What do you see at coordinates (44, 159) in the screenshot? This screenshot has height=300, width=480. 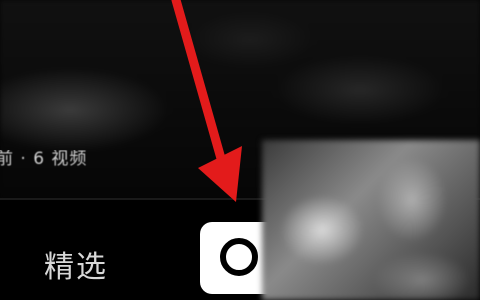 I see `caption-text: 前 · 6 视频` at bounding box center [44, 159].